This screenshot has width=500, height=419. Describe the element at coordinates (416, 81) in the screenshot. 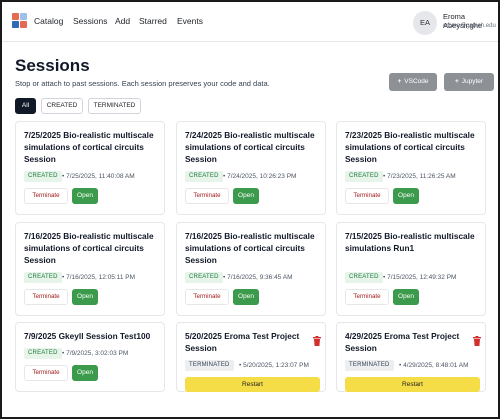

I see `vscode-label: VSCode` at that location.